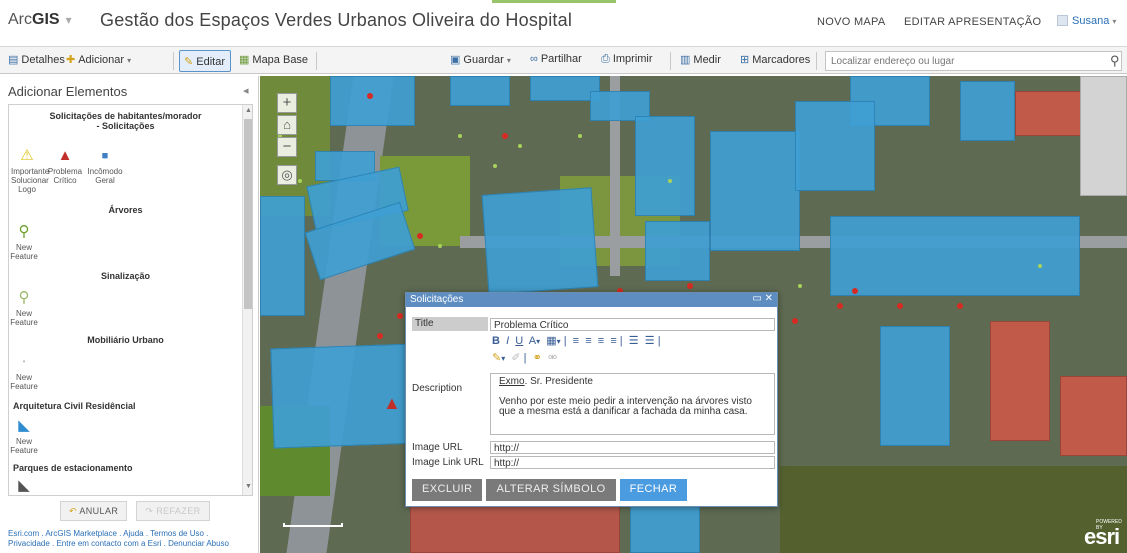  Describe the element at coordinates (1102, 536) in the screenshot. I see `esri-logo: esri` at that location.